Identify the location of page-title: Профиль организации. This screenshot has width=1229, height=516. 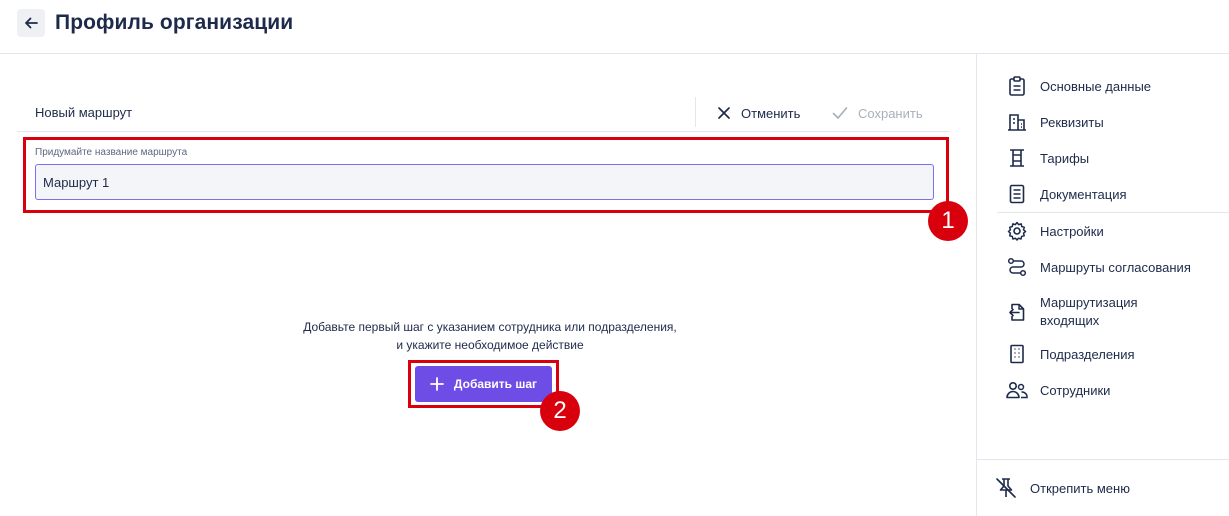
(174, 22).